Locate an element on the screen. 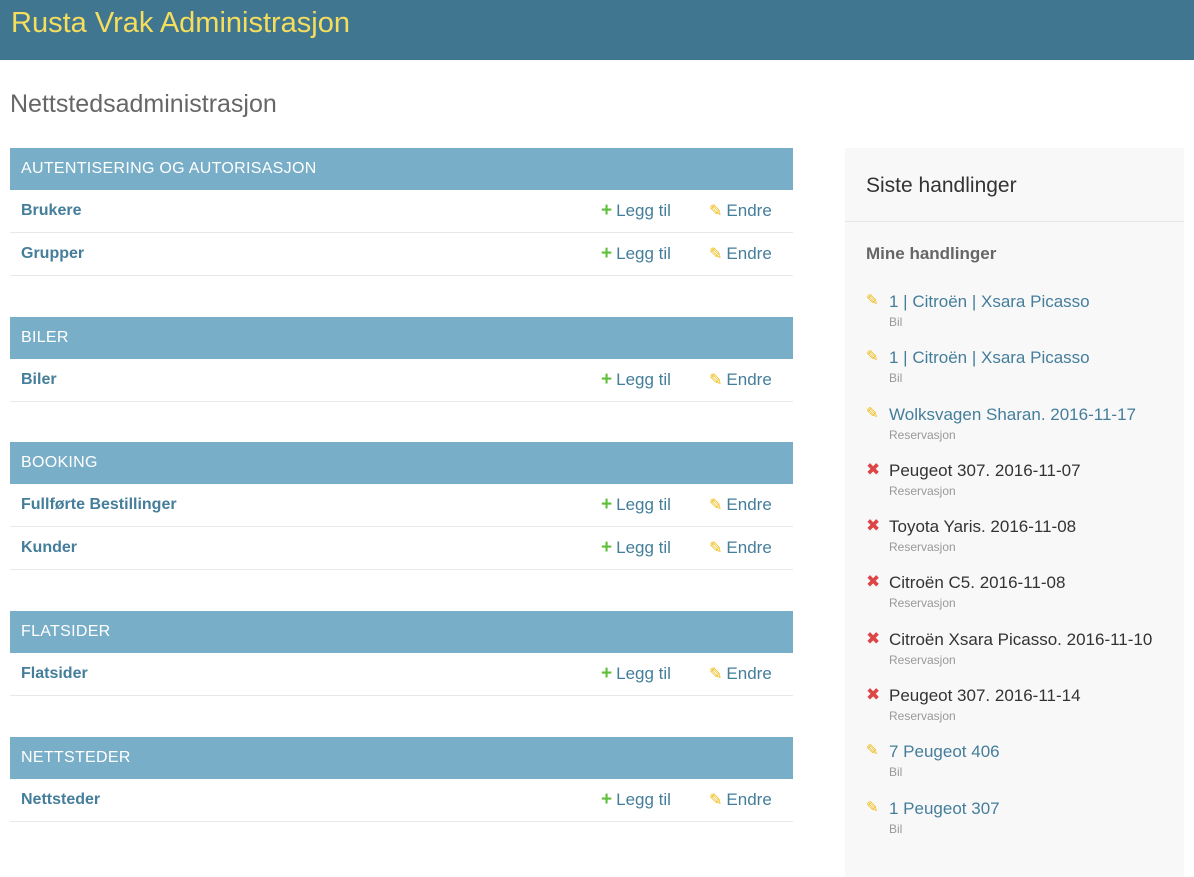 The image size is (1194, 877). model-row: Brukere + Legg til ✎ Endre is located at coordinates (401, 211).